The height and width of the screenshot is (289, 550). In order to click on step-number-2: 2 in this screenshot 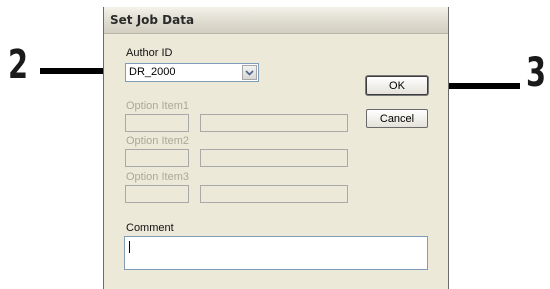, I will do `click(18, 65)`.